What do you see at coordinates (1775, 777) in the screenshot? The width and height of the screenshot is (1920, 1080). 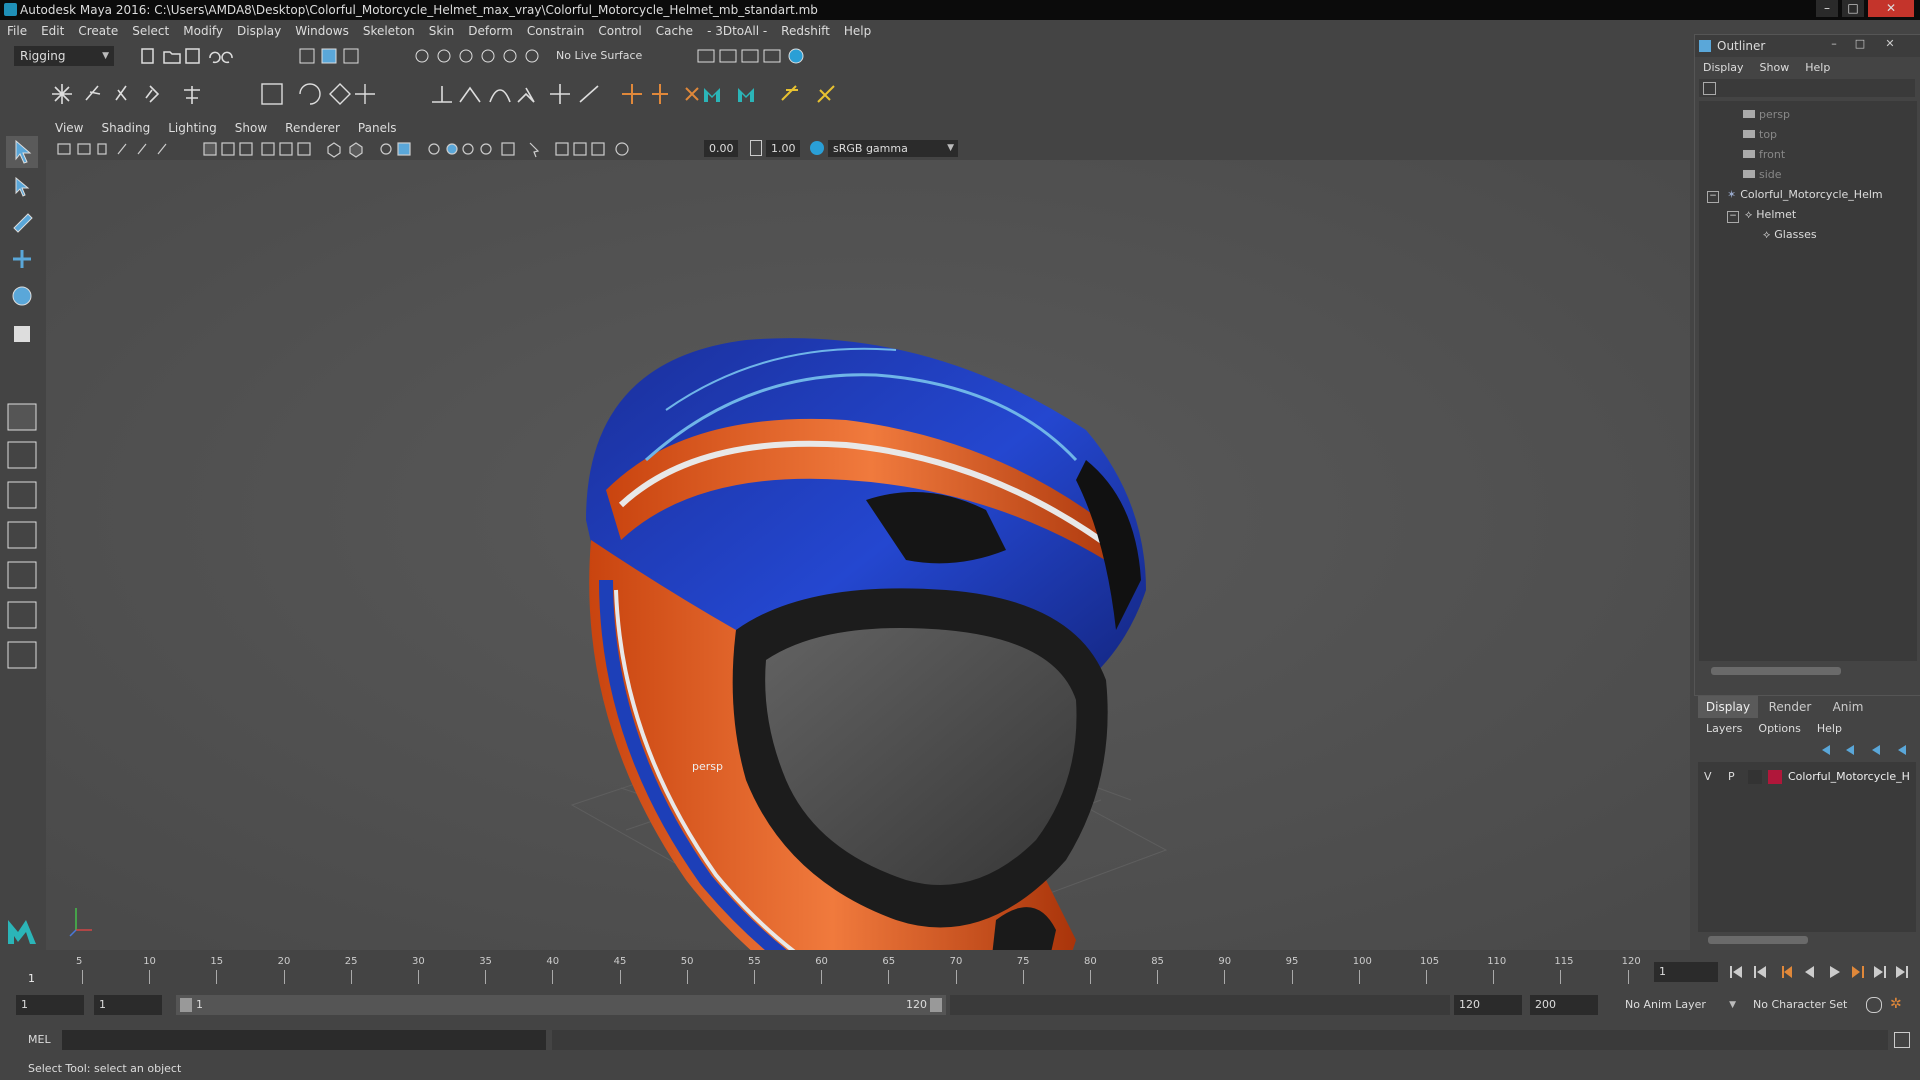 I see `layer-color-swatch` at bounding box center [1775, 777].